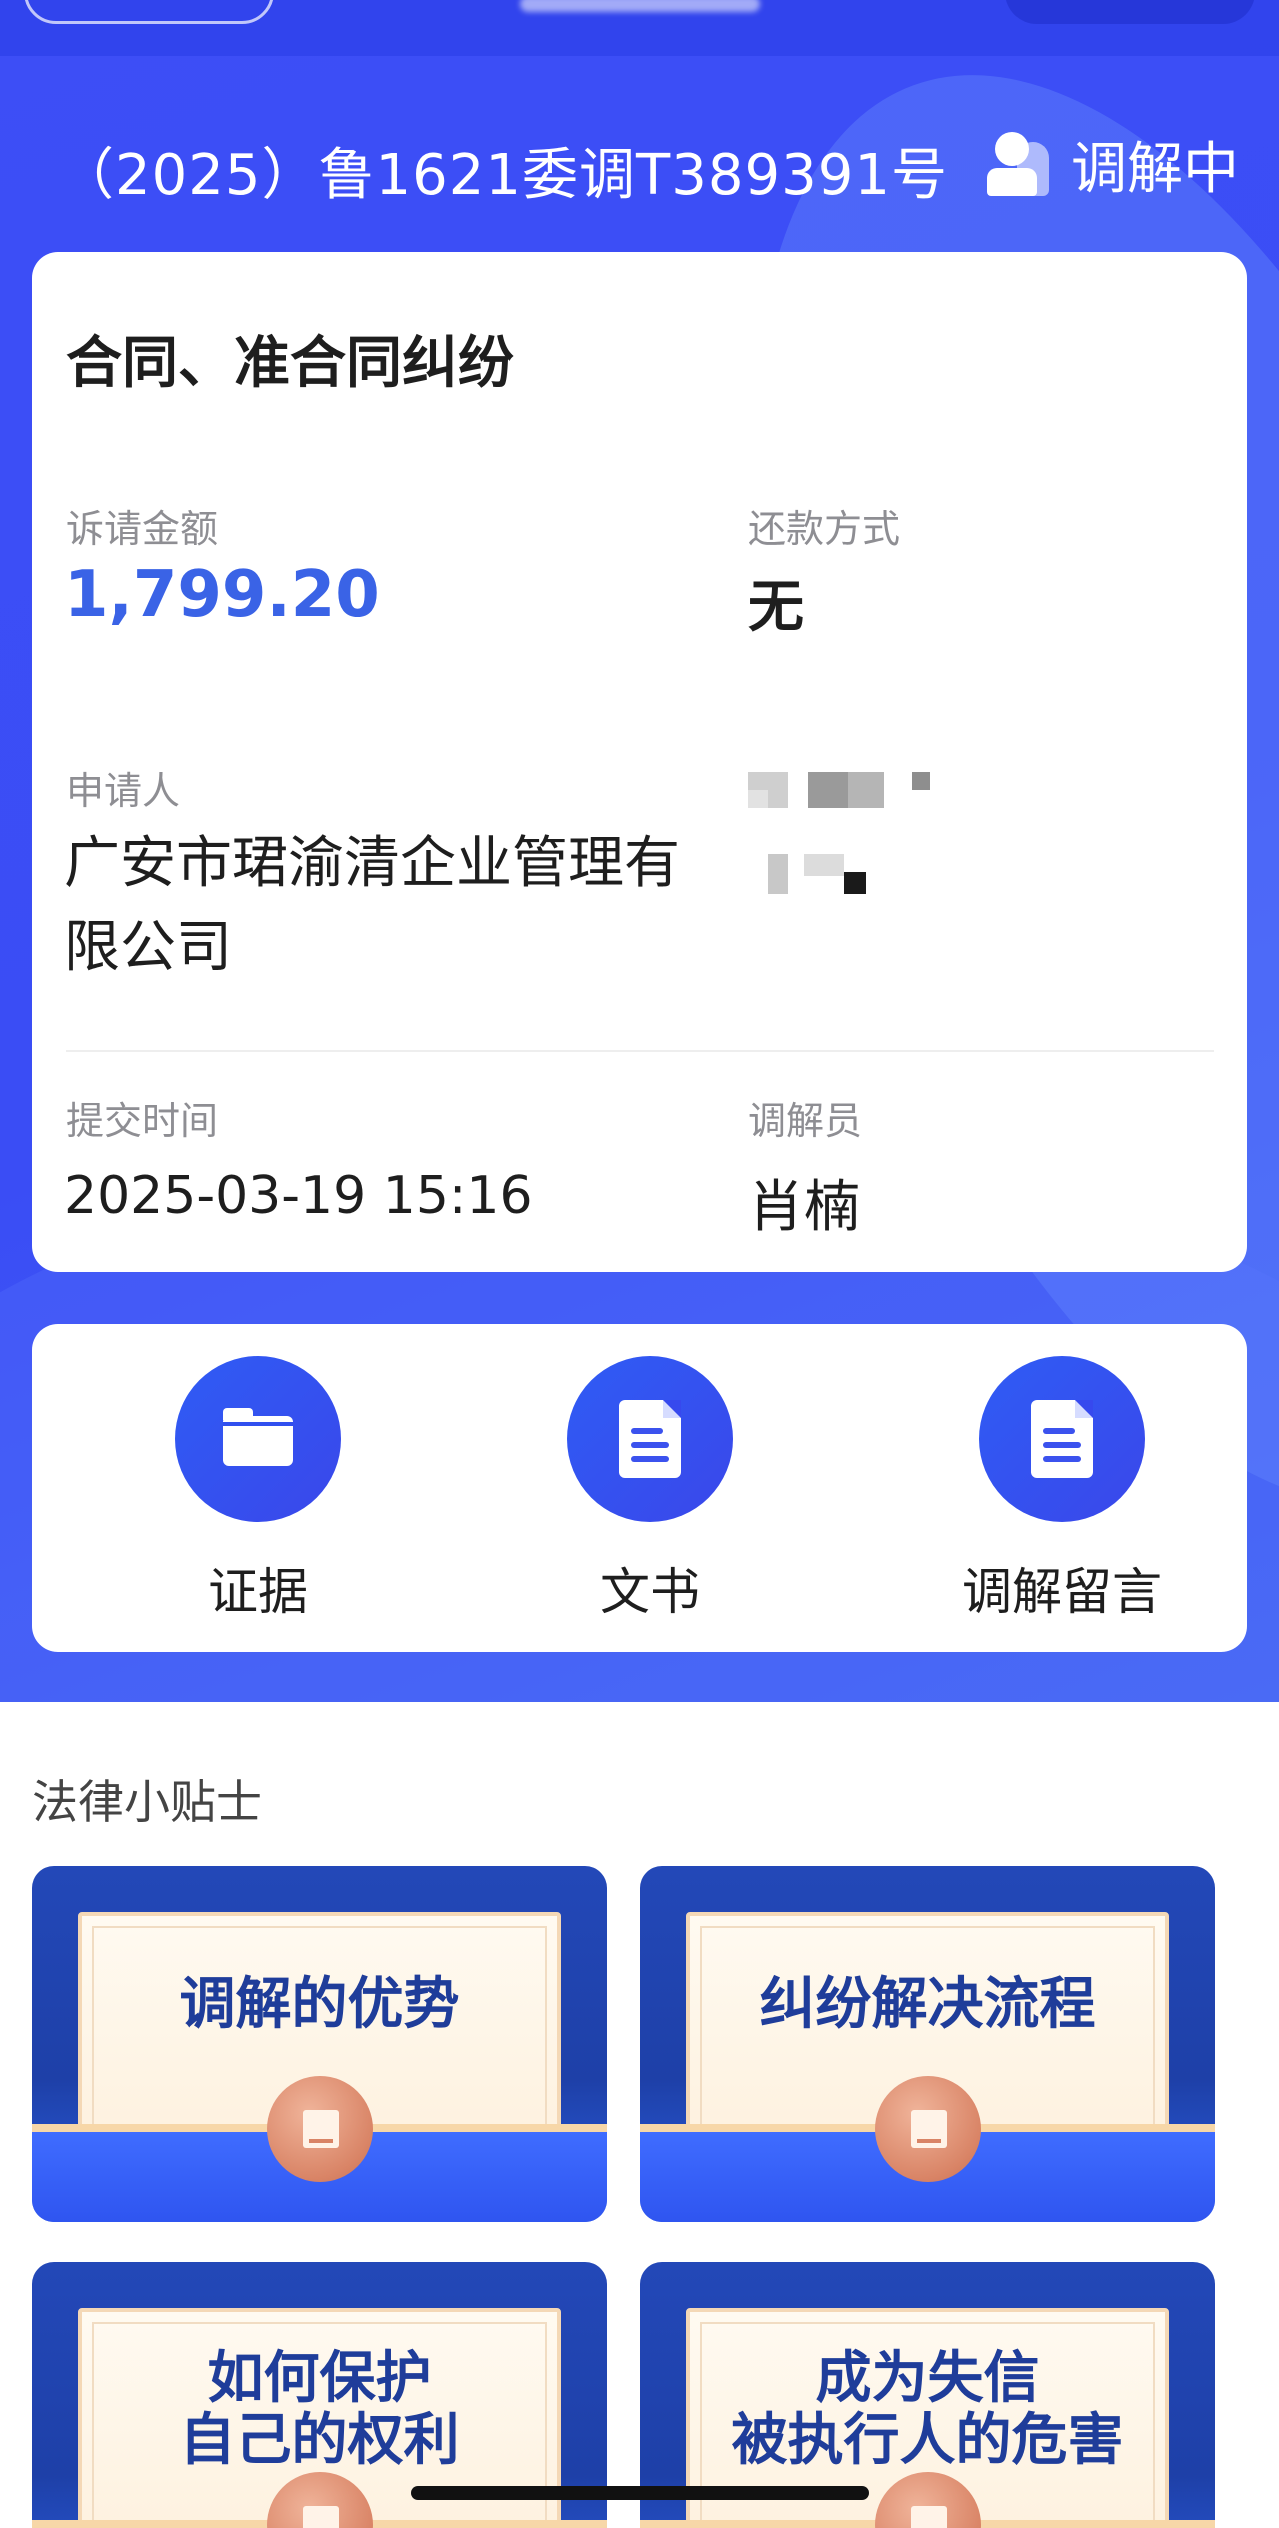 Image resolution: width=1279 pixels, height=2528 pixels. I want to click on claim-amount-label: 诉请金额, so click(142, 529).